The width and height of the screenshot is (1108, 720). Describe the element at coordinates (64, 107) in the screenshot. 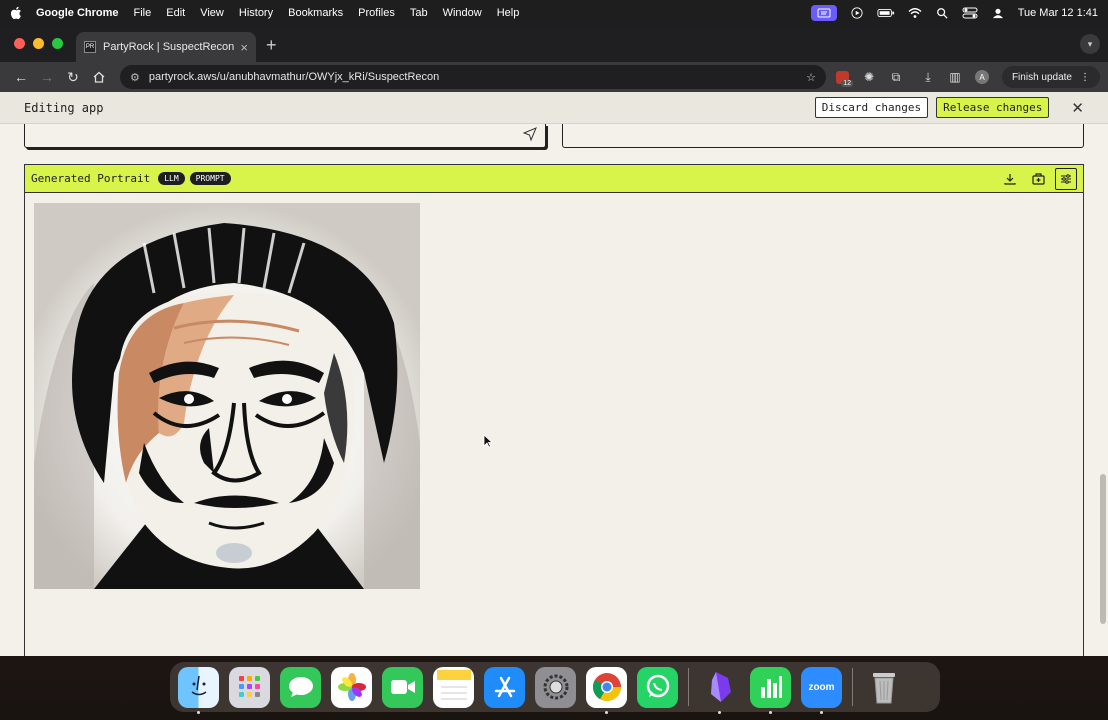

I see `editing-app-title: Editing app` at that location.